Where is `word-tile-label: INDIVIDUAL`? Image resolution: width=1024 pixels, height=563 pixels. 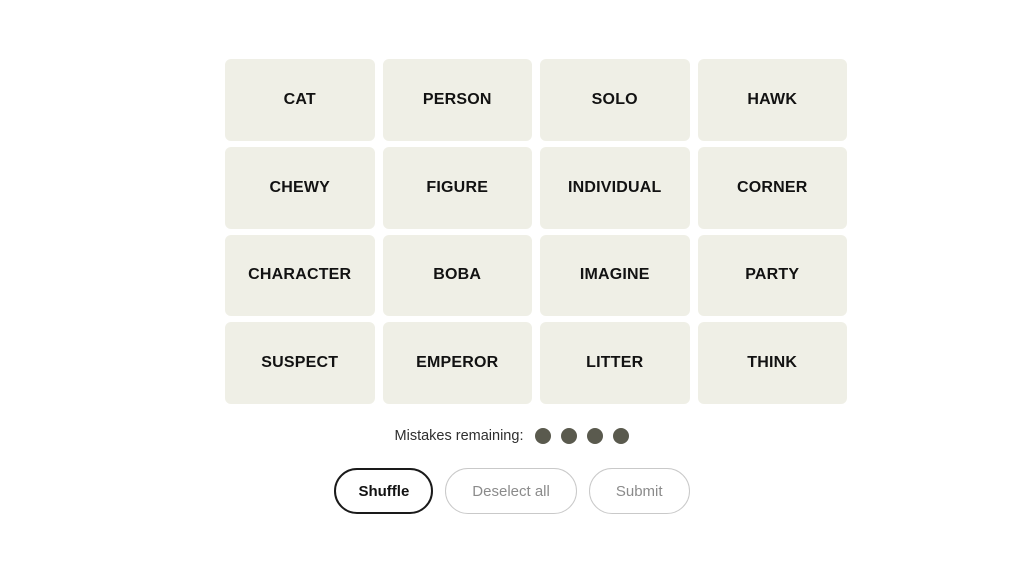 word-tile-label: INDIVIDUAL is located at coordinates (614, 187).